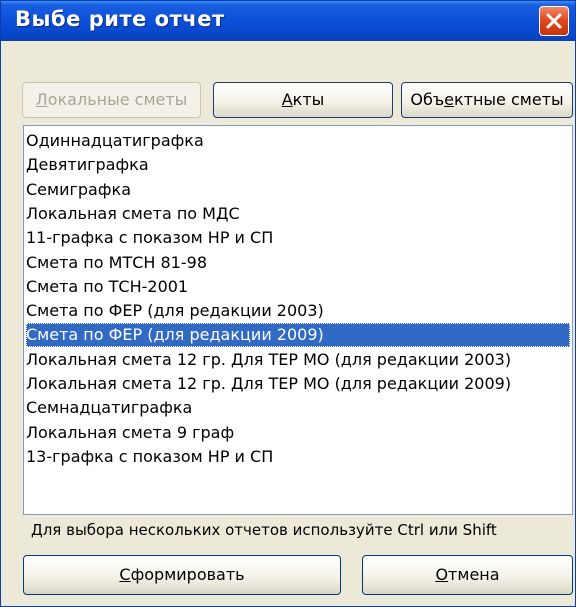  What do you see at coordinates (298, 263) in the screenshot?
I see `list-item: Смета по МТСН 81-98` at bounding box center [298, 263].